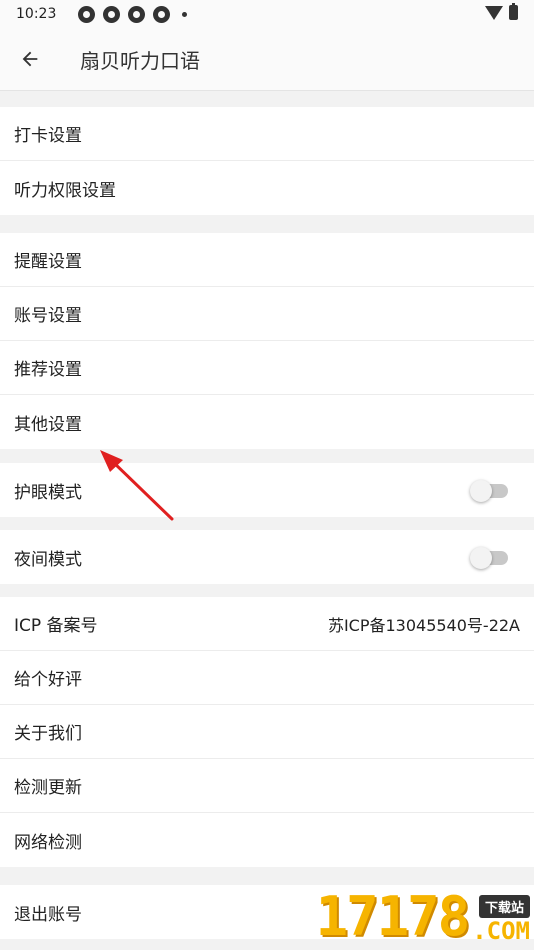 The width and height of the screenshot is (534, 950). I want to click on arrow-left-icon, so click(30, 59).